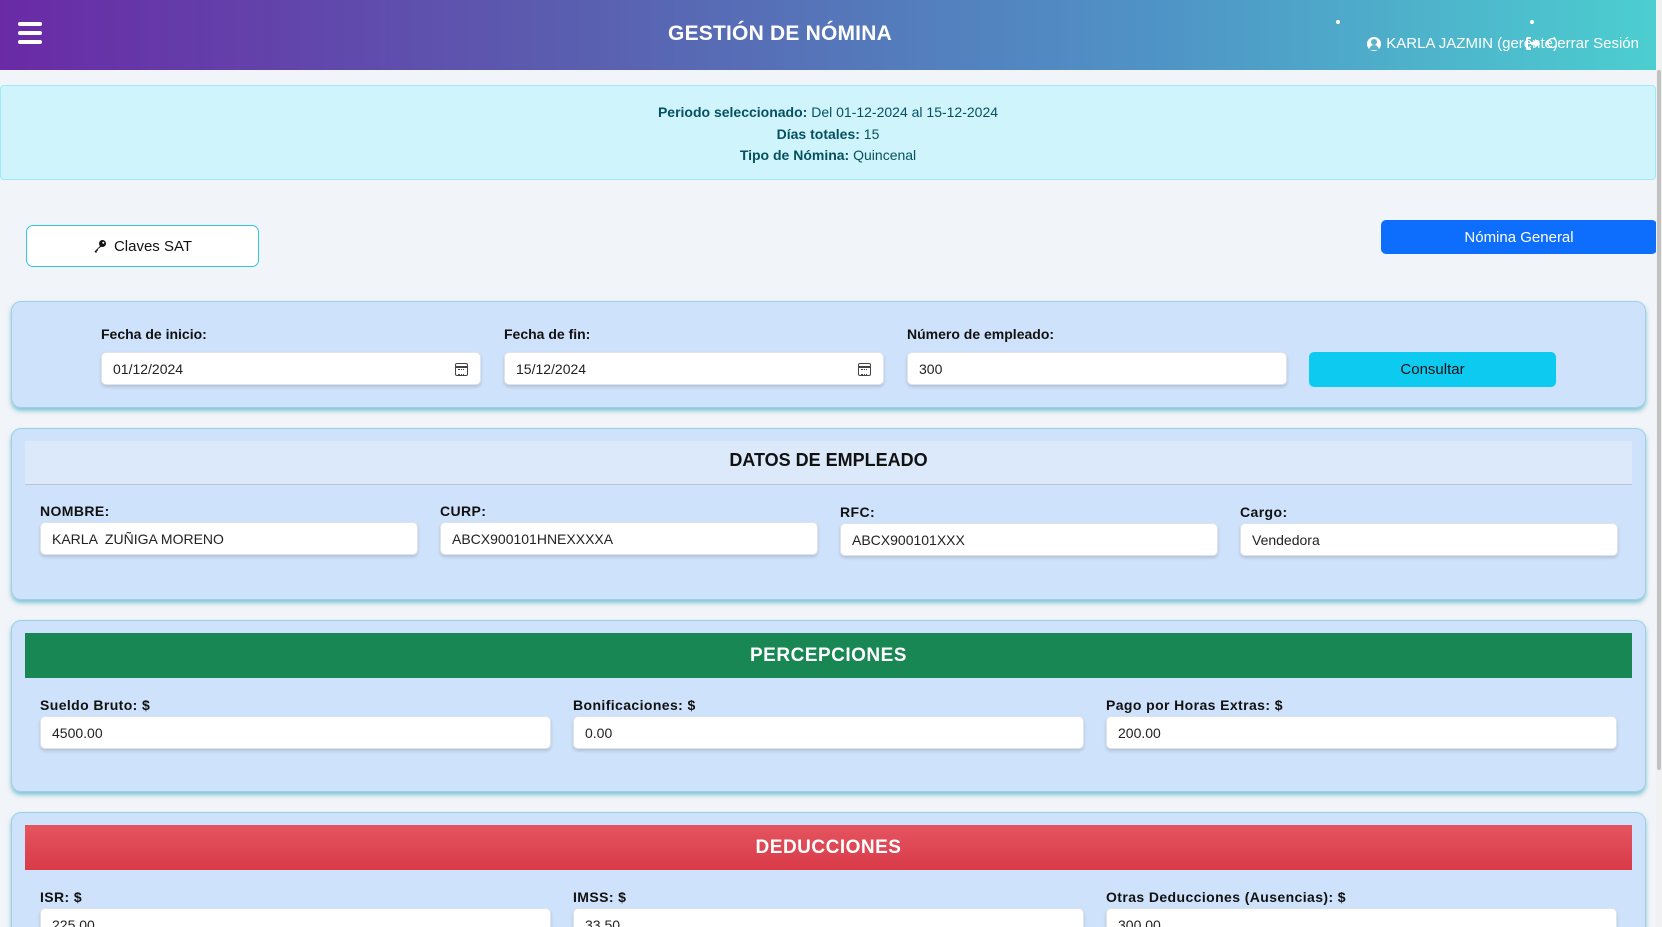  What do you see at coordinates (1533, 43) in the screenshot?
I see `sign-out-icon` at bounding box center [1533, 43].